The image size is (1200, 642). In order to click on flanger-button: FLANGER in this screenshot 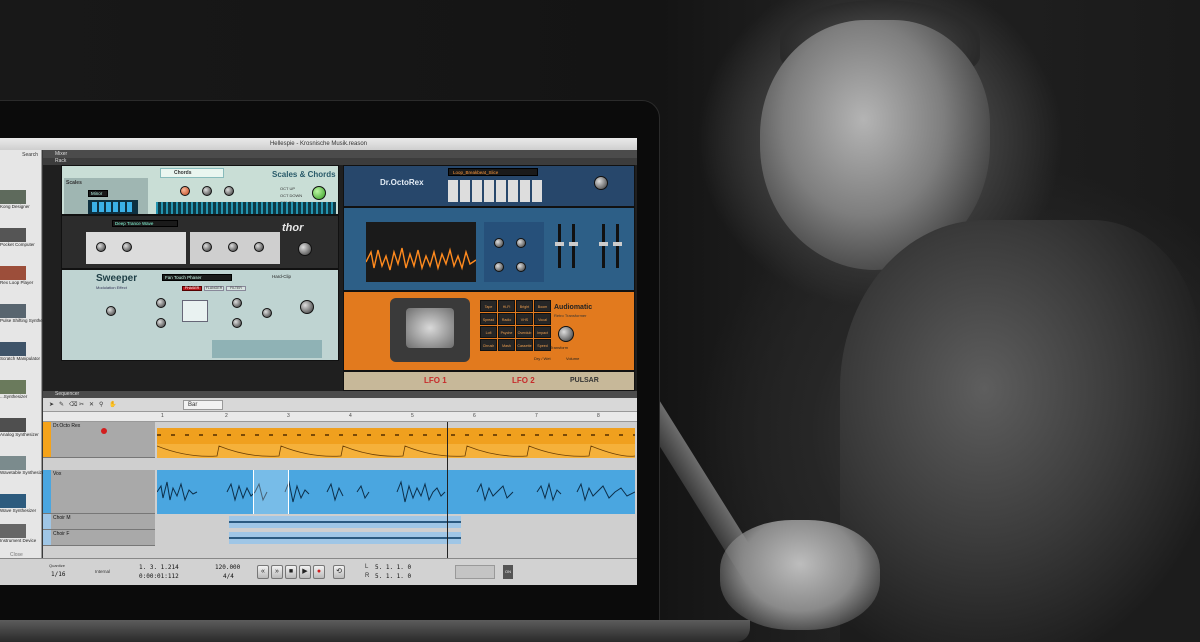, I will do `click(214, 288)`.